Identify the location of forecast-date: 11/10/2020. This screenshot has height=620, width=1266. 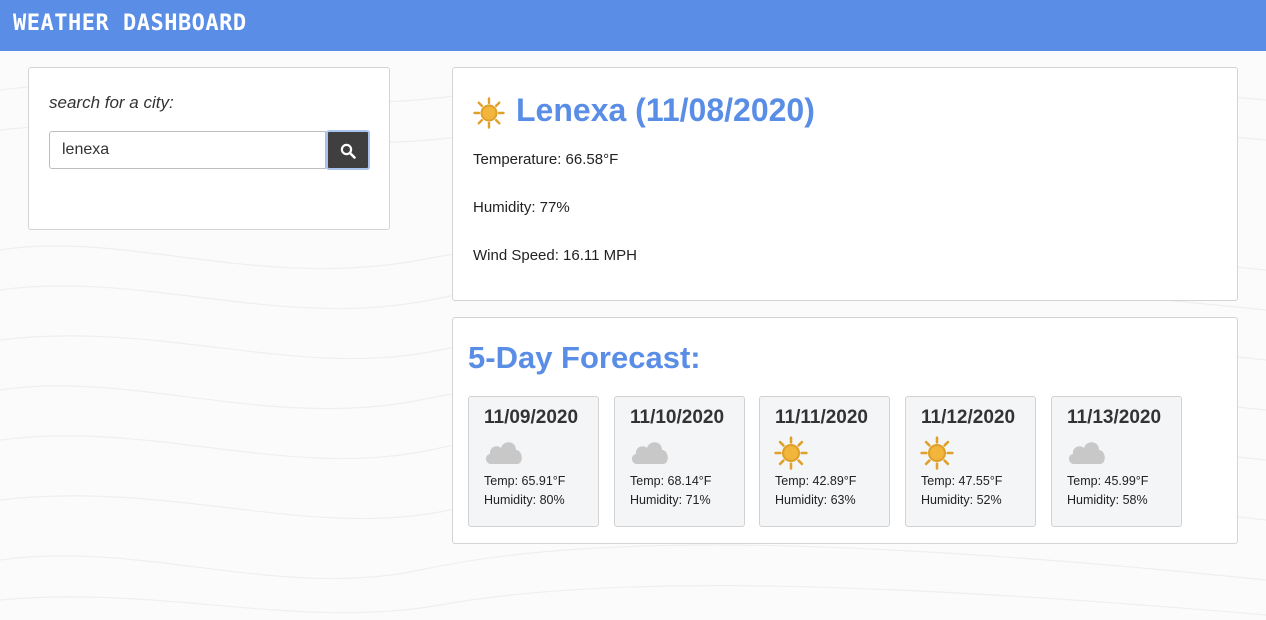
(677, 417).